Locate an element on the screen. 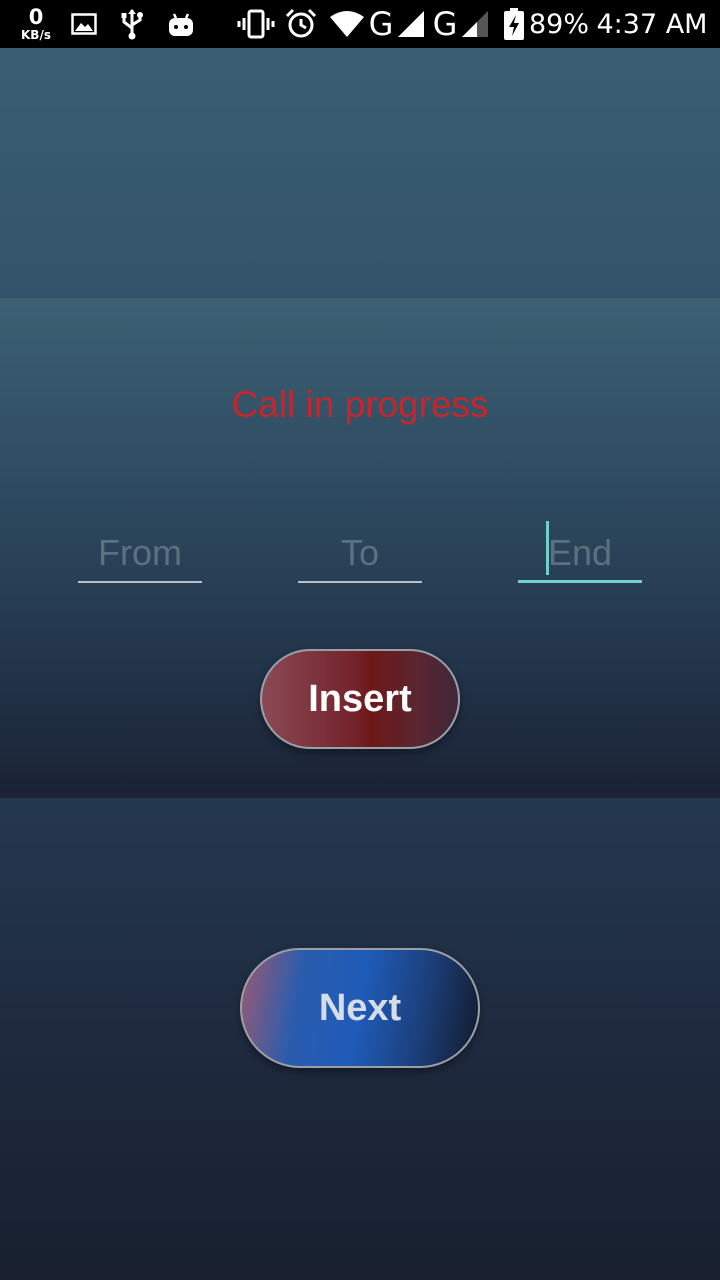  next-button: Next is located at coordinates (360, 1008).